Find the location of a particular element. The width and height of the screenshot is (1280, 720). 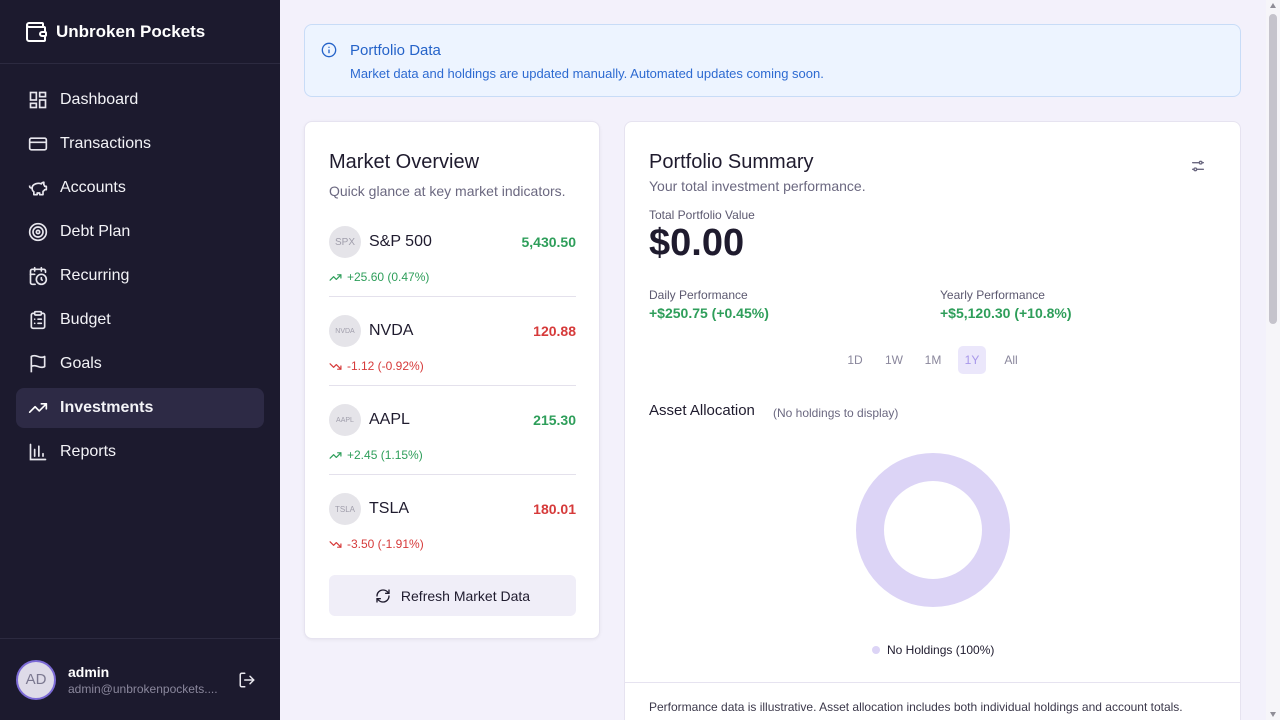

allocation-donut-chart is located at coordinates (933, 530).